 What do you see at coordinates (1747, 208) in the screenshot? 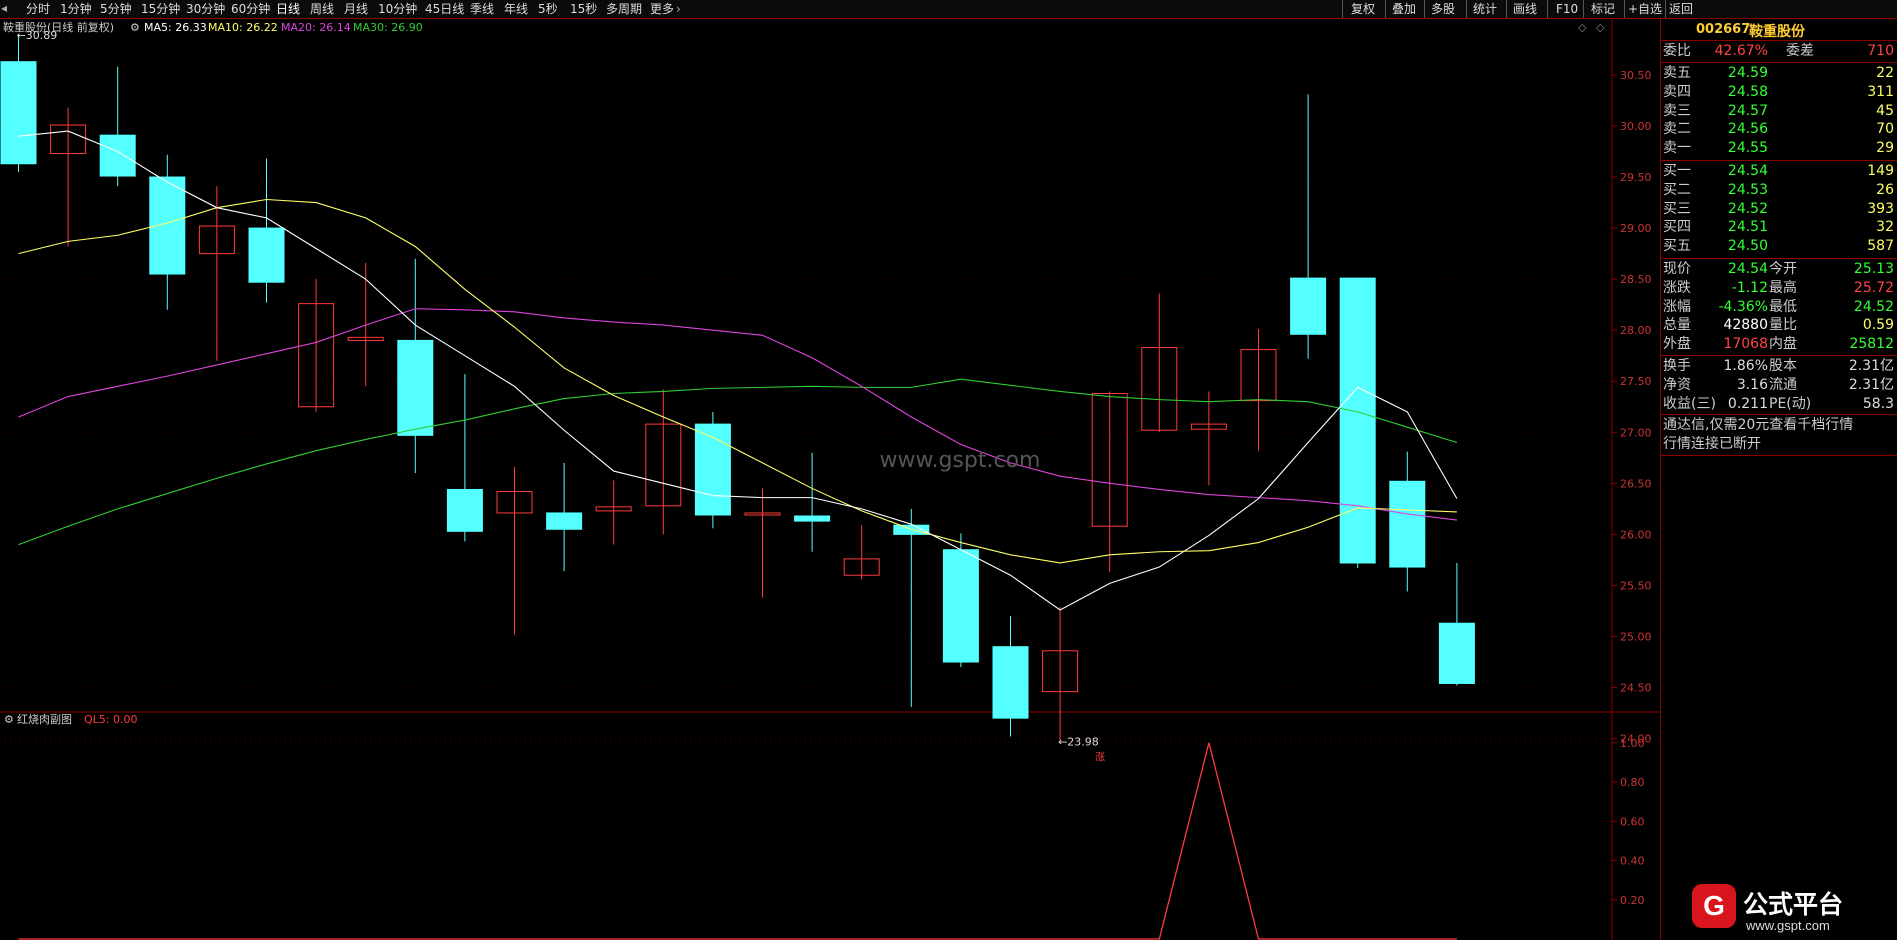
I see `buy-level-price: 24.52` at bounding box center [1747, 208].